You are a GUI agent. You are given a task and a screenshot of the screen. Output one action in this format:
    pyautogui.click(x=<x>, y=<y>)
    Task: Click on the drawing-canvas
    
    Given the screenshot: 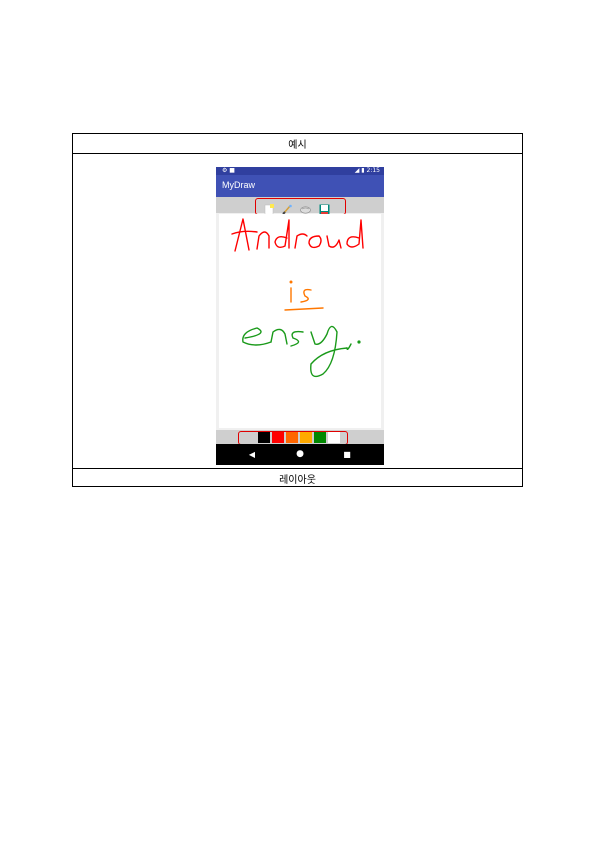 What is the action you would take?
    pyautogui.click(x=300, y=321)
    